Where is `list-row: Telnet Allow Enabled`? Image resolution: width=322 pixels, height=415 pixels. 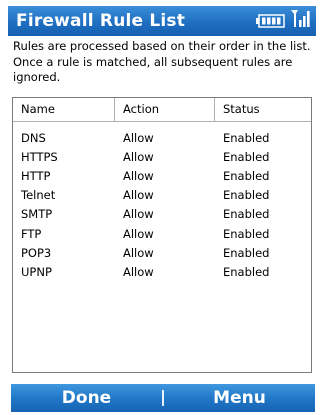 list-row: Telnet Allow Enabled is located at coordinates (162, 195).